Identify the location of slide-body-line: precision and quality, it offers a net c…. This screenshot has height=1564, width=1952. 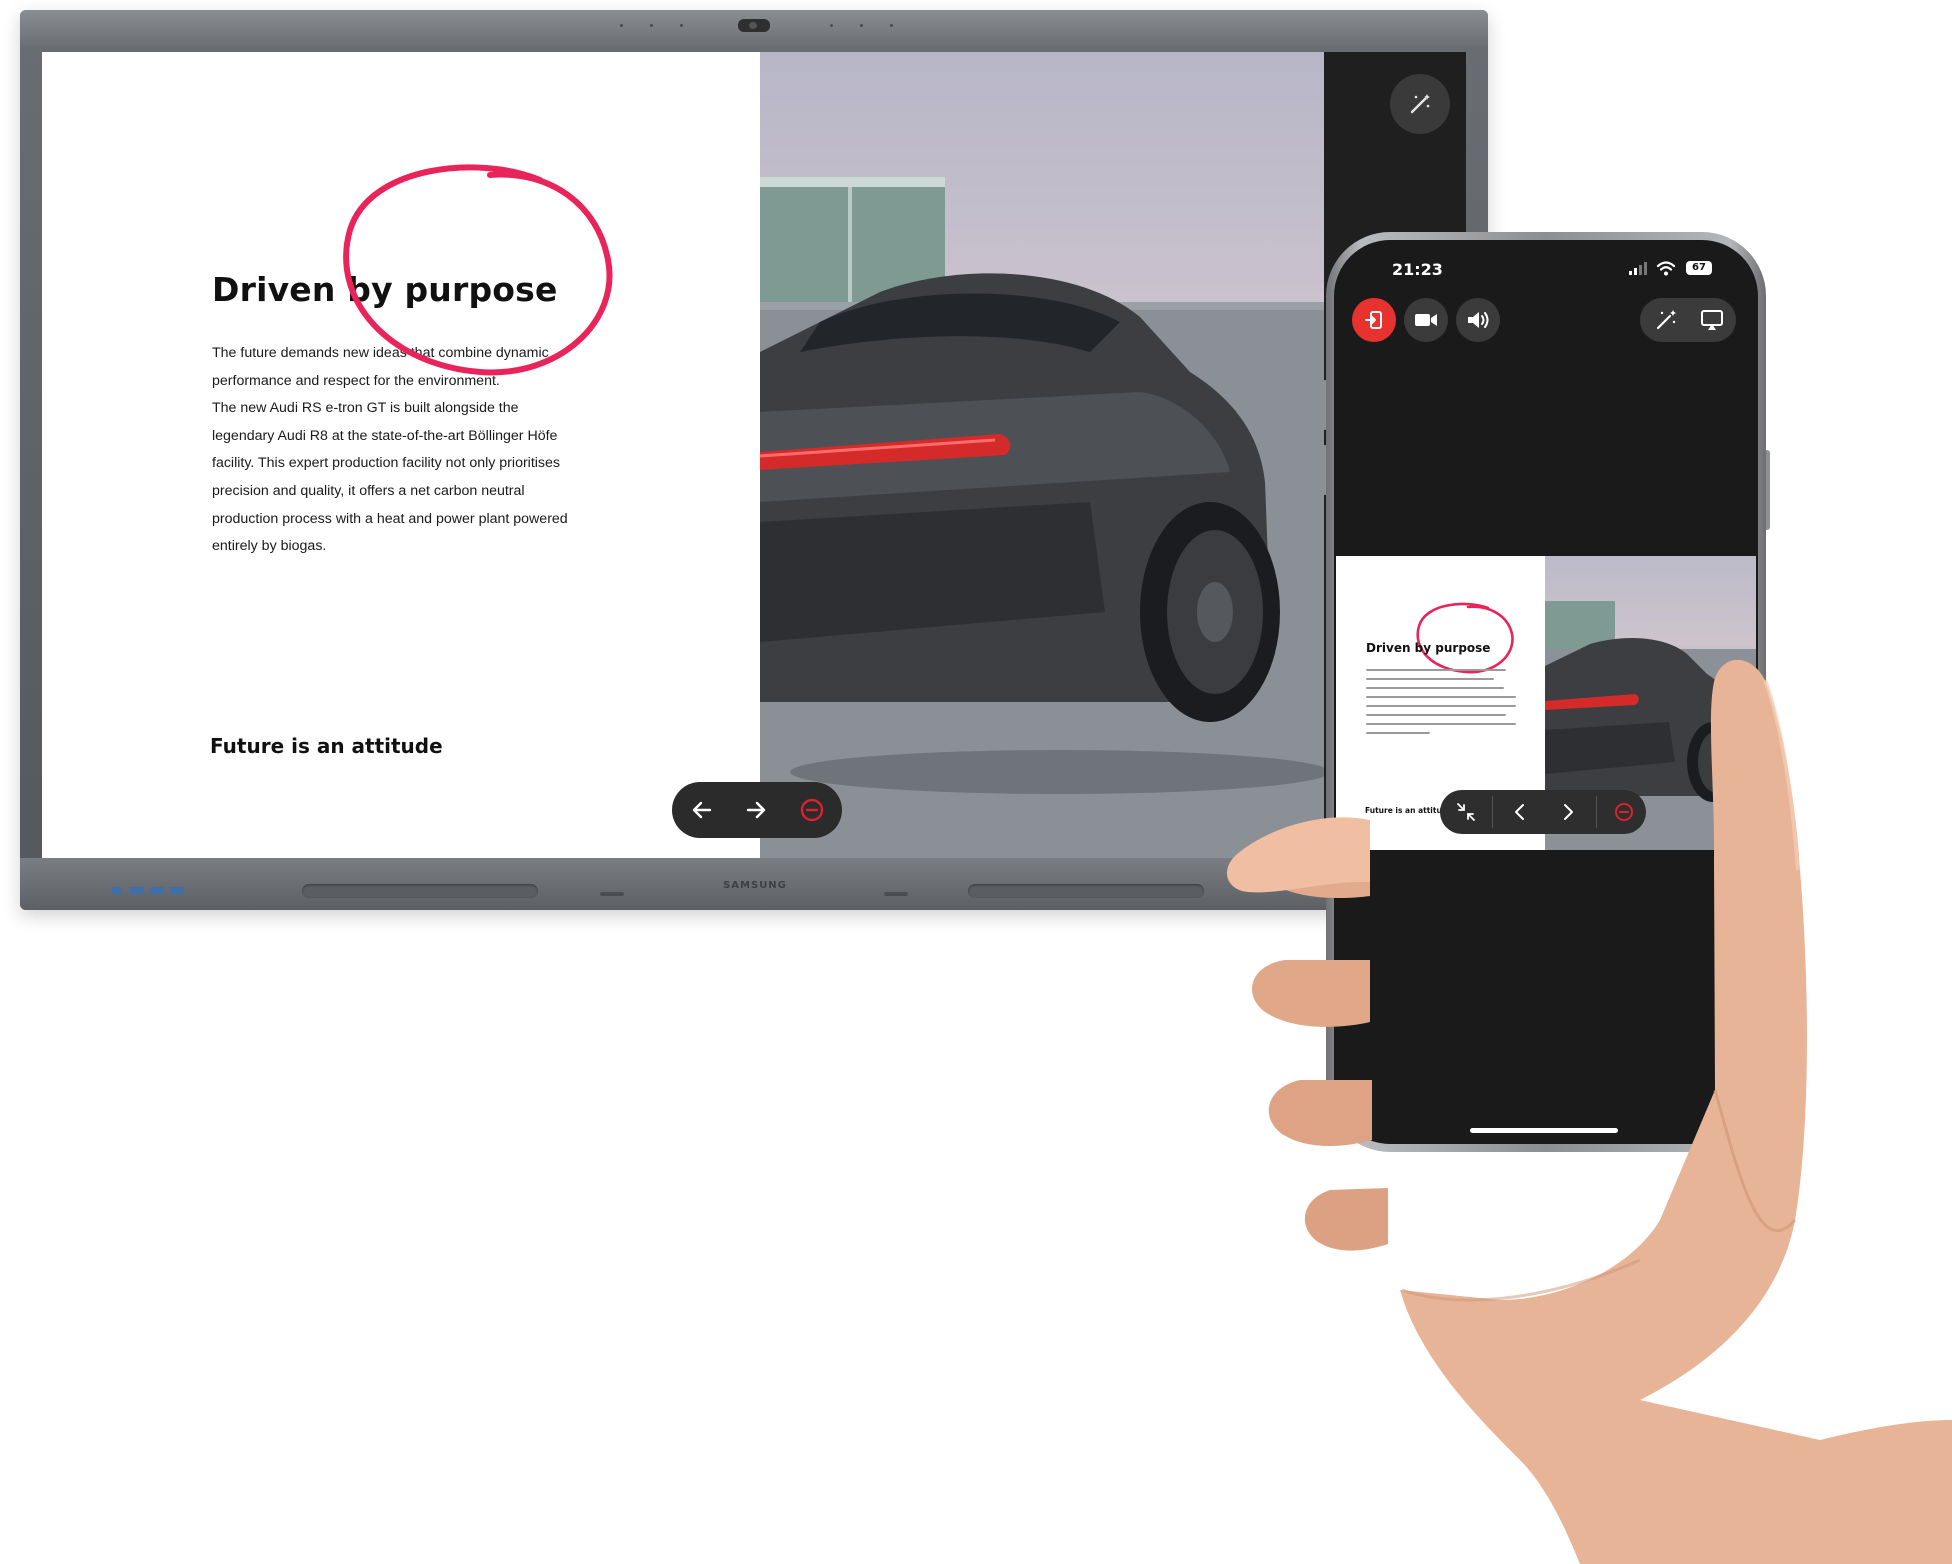
(368, 490).